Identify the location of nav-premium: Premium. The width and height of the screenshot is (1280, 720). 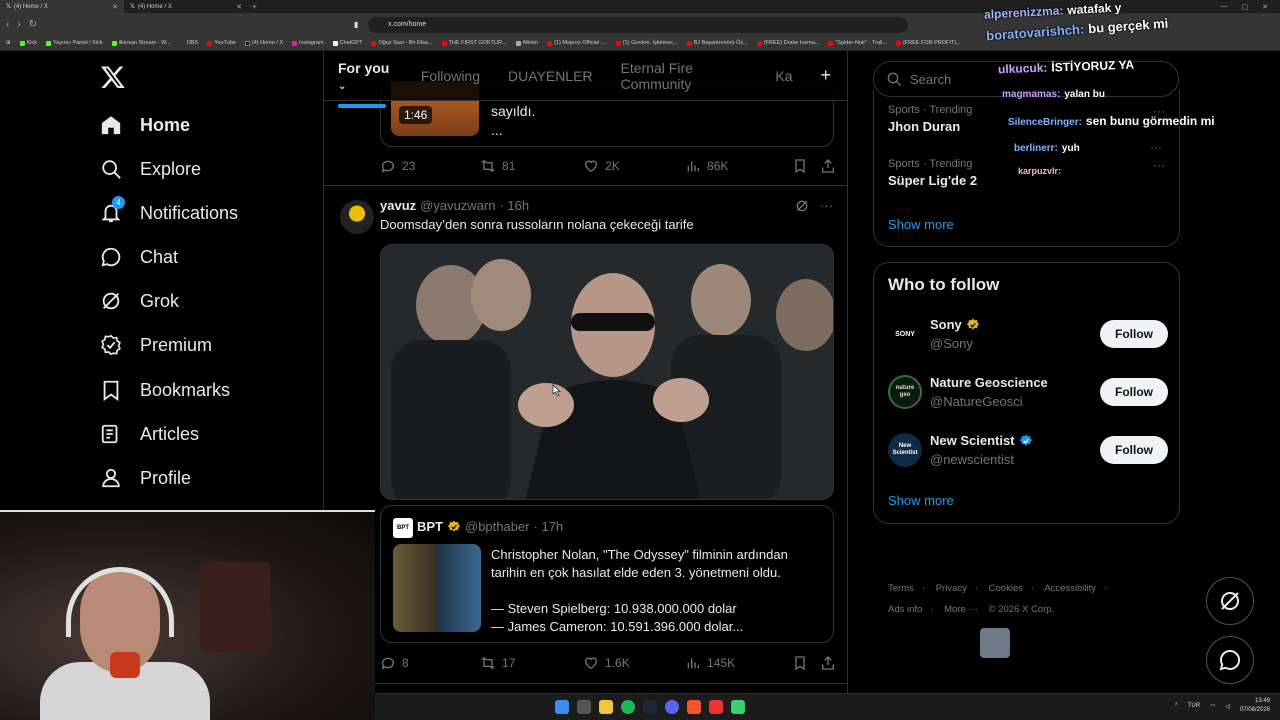
(156, 345).